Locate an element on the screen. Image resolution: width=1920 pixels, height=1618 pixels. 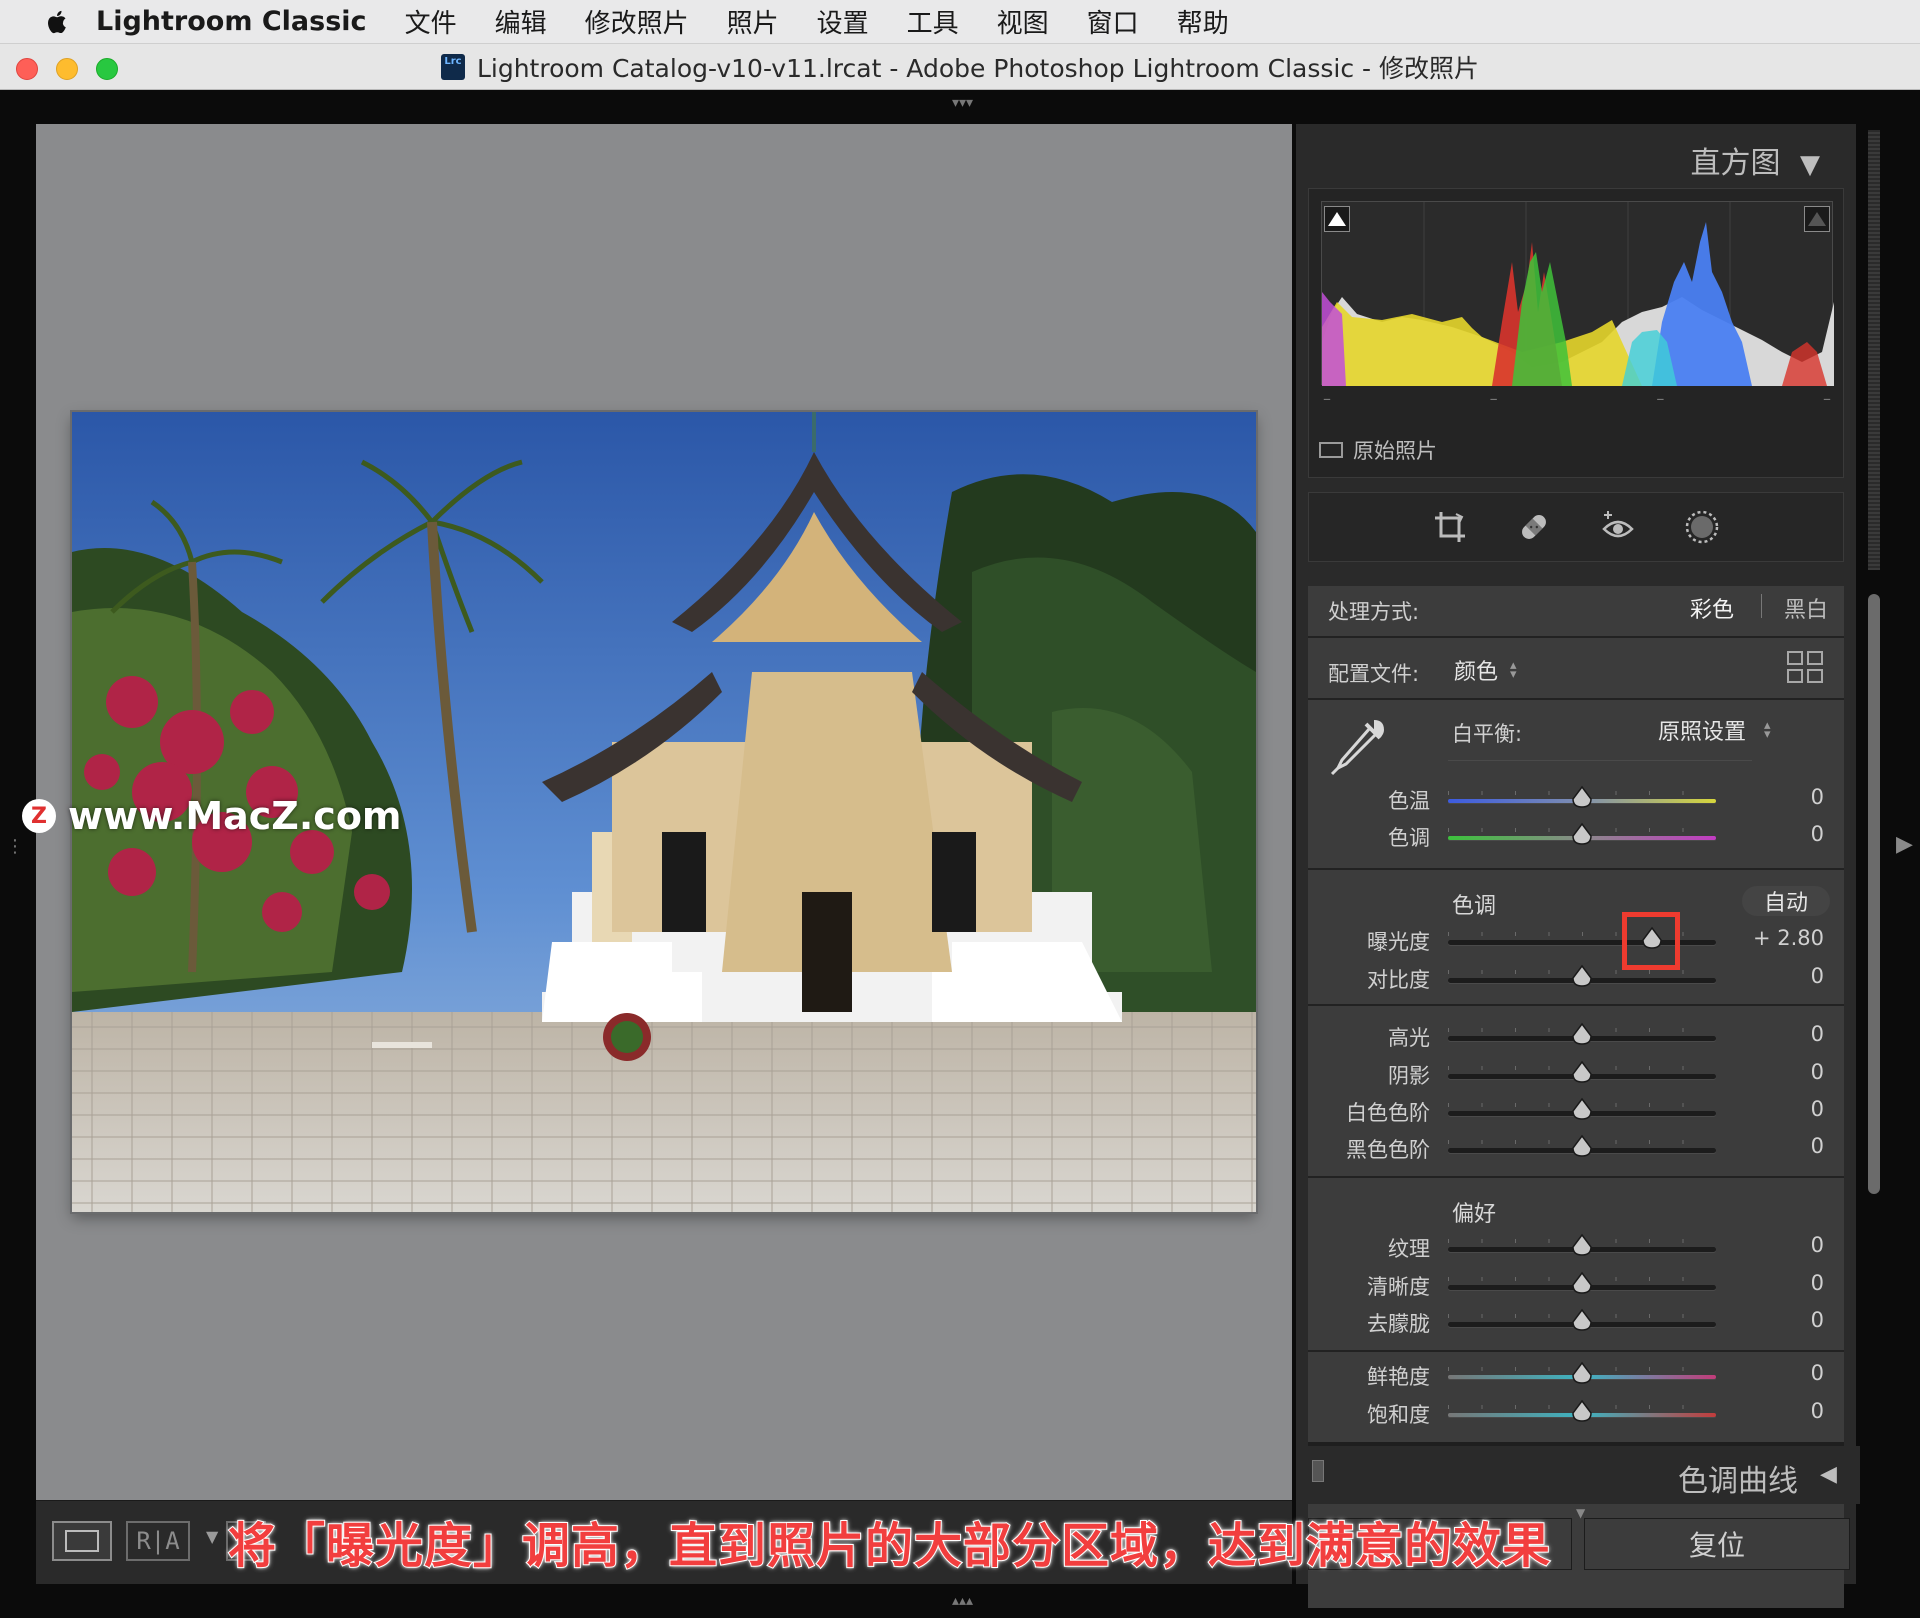
slider-label: 鲜艳度 is located at coordinates (1398, 1377).